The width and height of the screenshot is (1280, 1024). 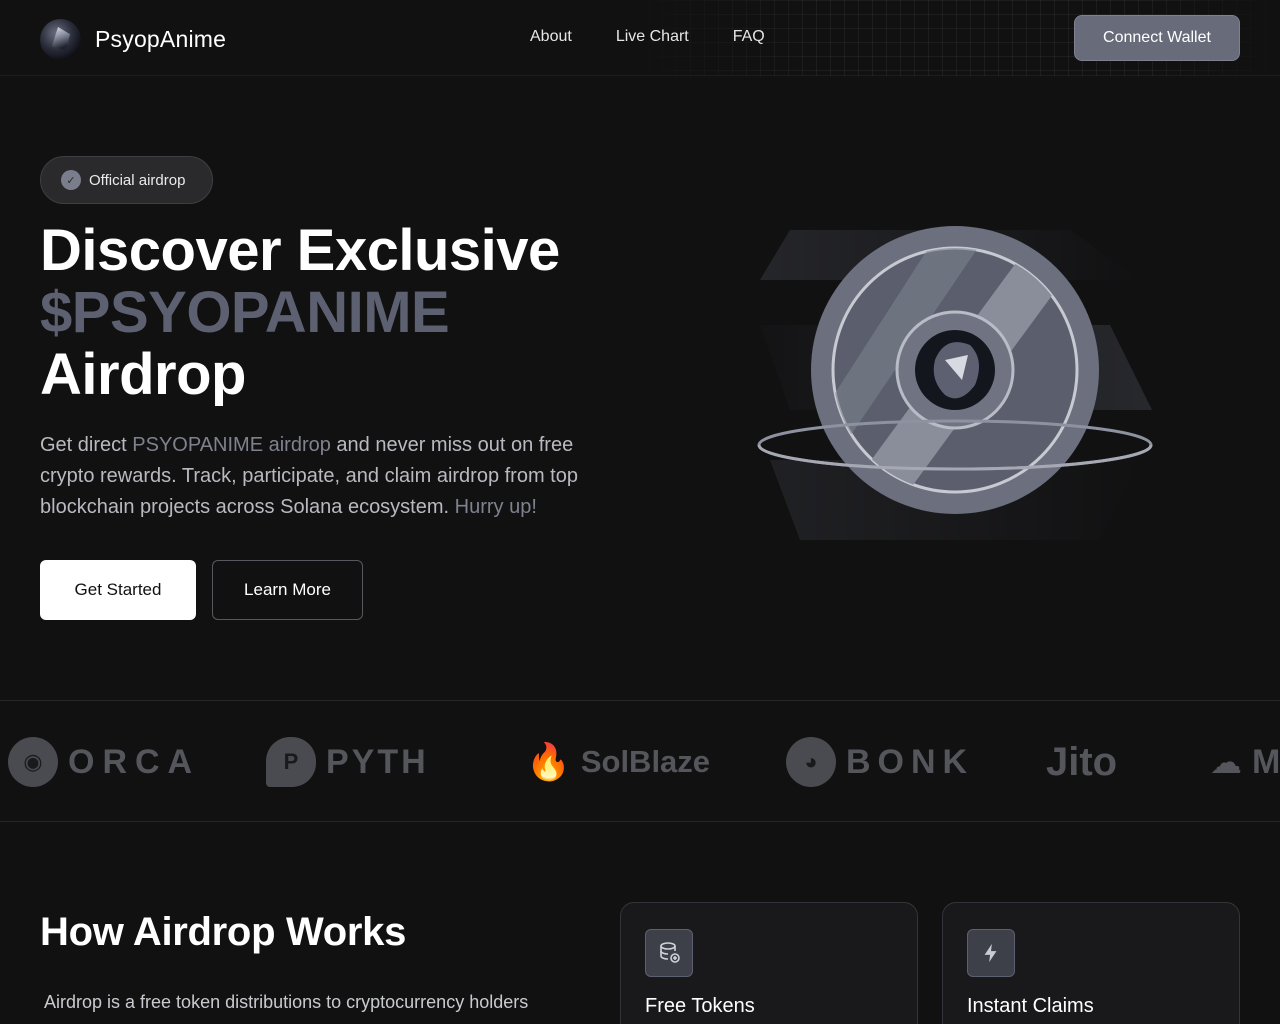 I want to click on official-airdrop-badge: ✓ Official airdrop, so click(x=126, y=180).